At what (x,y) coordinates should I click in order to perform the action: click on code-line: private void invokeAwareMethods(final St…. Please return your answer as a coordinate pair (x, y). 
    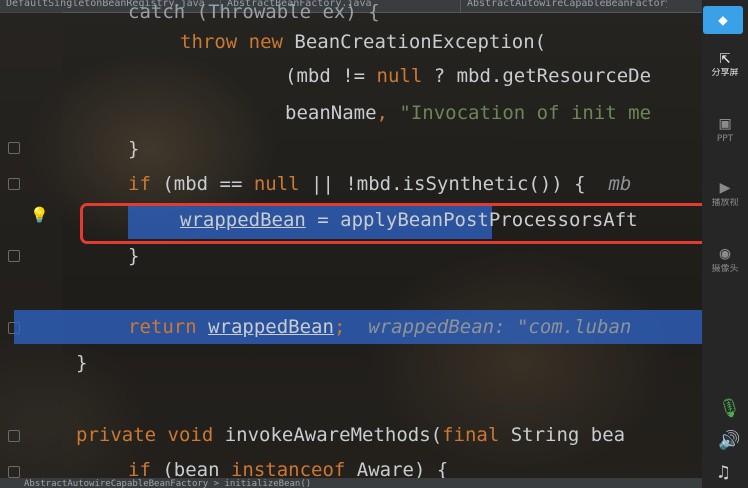
    Looking at the image, I should click on (351, 435).